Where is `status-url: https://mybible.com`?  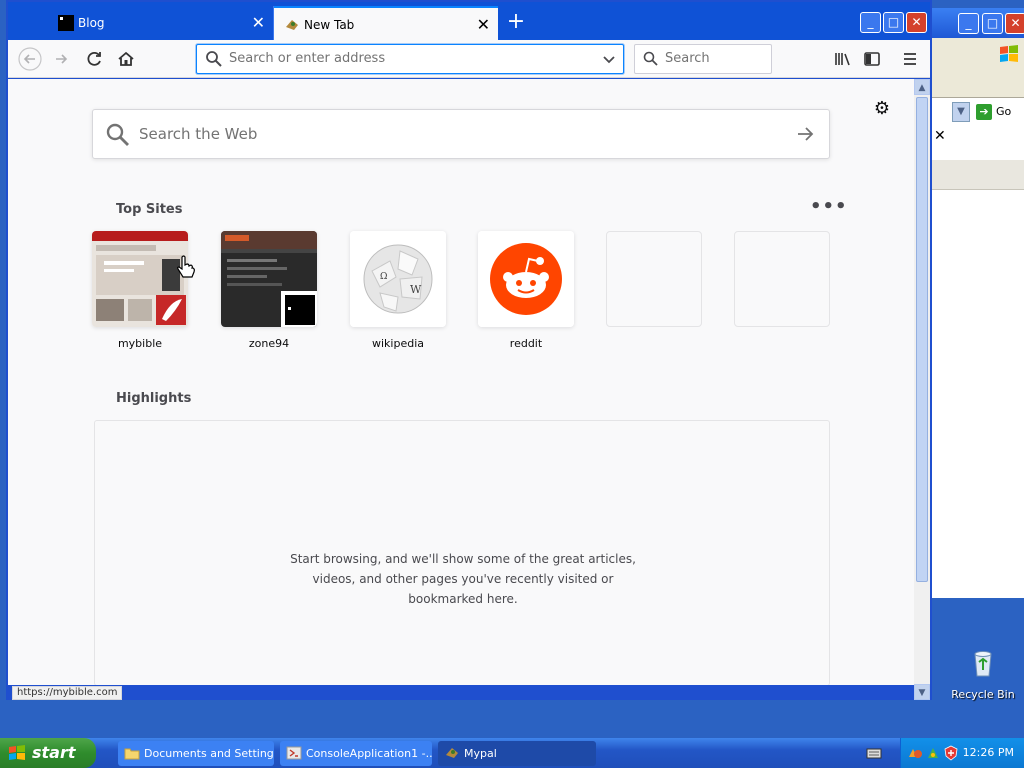
status-url: https://mybible.com is located at coordinates (67, 693).